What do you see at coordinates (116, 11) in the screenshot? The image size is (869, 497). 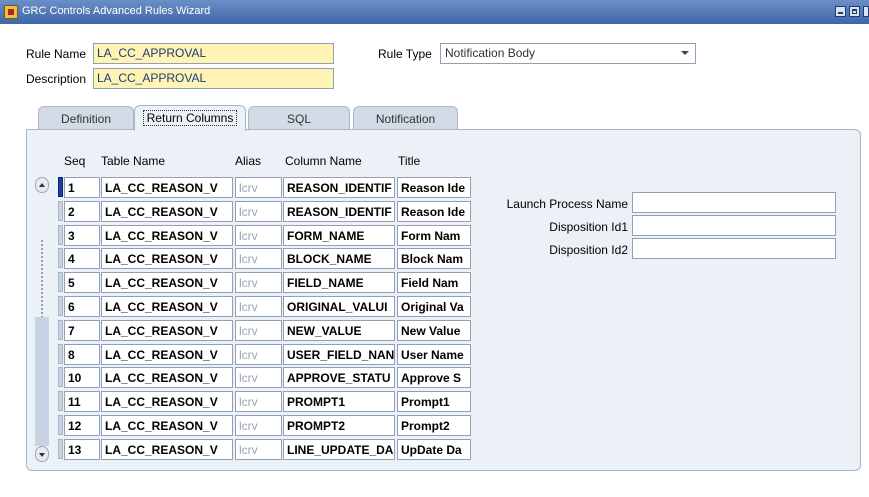 I see `window-title: GRC Controls Advanced Rules Wizard` at bounding box center [116, 11].